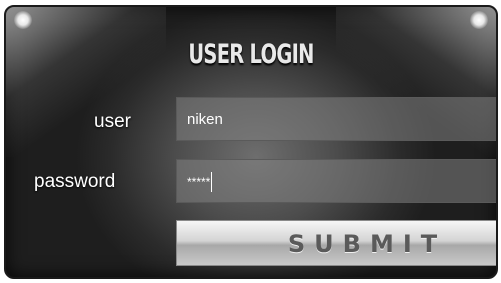 This screenshot has width=501, height=283. What do you see at coordinates (336, 119) in the screenshot?
I see `username-input: niken` at bounding box center [336, 119].